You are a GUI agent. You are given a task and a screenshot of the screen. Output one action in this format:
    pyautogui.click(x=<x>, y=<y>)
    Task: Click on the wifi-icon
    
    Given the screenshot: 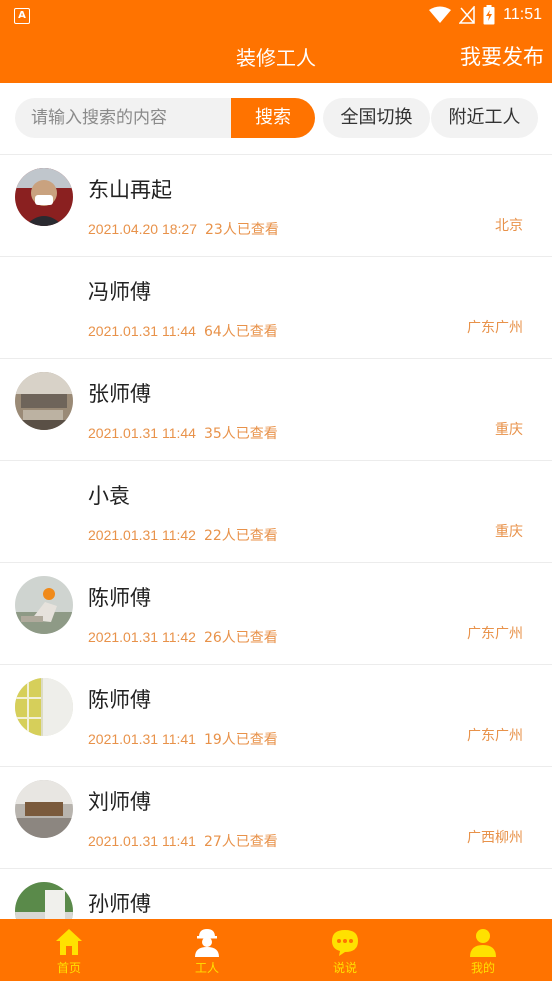 What is the action you would take?
    pyautogui.click(x=440, y=14)
    